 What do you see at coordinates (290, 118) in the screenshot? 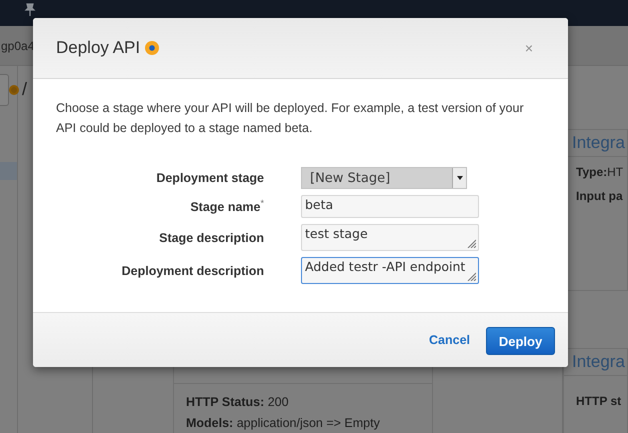
I see `dialog-description: Choose a stage where your API will be deployed. For example, a test version of your API could be deployed to a stage named beta.` at bounding box center [290, 118].